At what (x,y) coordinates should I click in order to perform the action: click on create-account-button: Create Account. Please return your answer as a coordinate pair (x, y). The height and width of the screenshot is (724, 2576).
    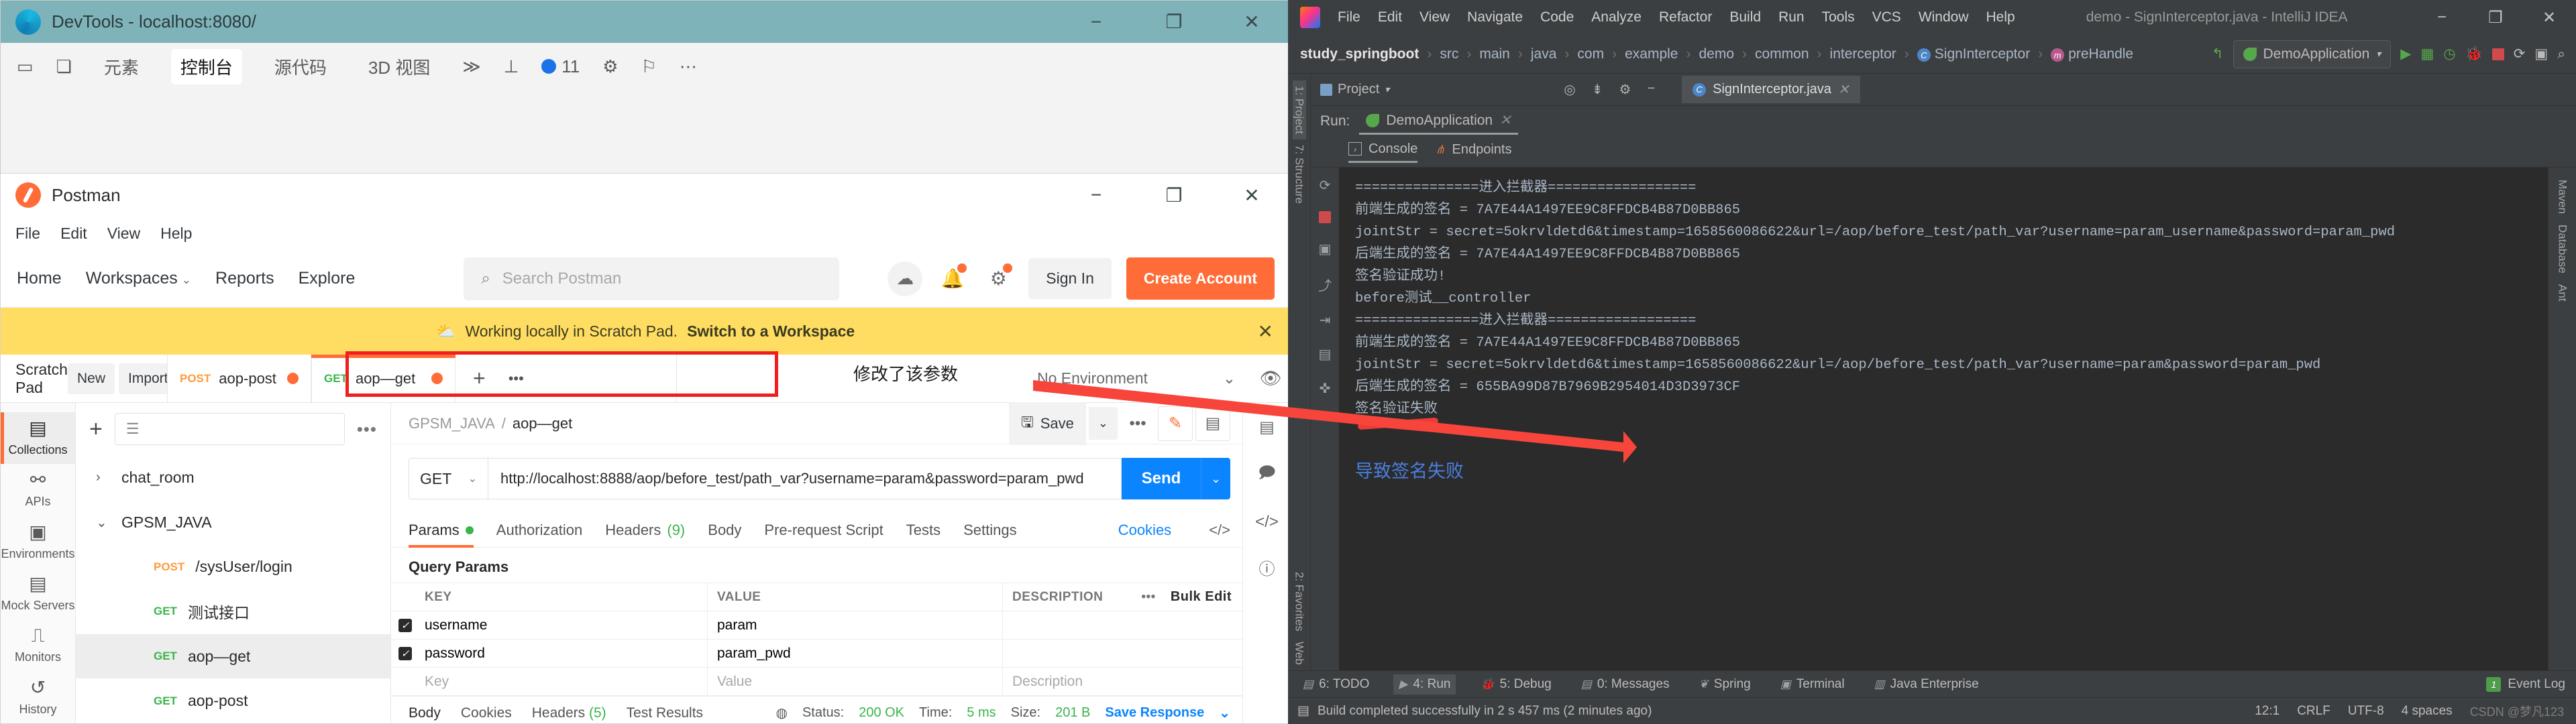
    Looking at the image, I should click on (1200, 278).